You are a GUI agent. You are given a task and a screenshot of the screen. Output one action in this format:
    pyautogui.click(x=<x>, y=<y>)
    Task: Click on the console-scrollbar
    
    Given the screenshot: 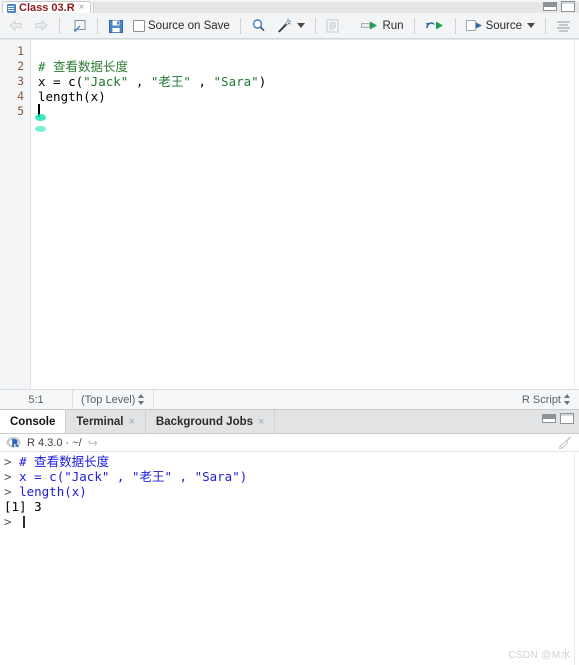 What is the action you would take?
    pyautogui.click(x=576, y=558)
    